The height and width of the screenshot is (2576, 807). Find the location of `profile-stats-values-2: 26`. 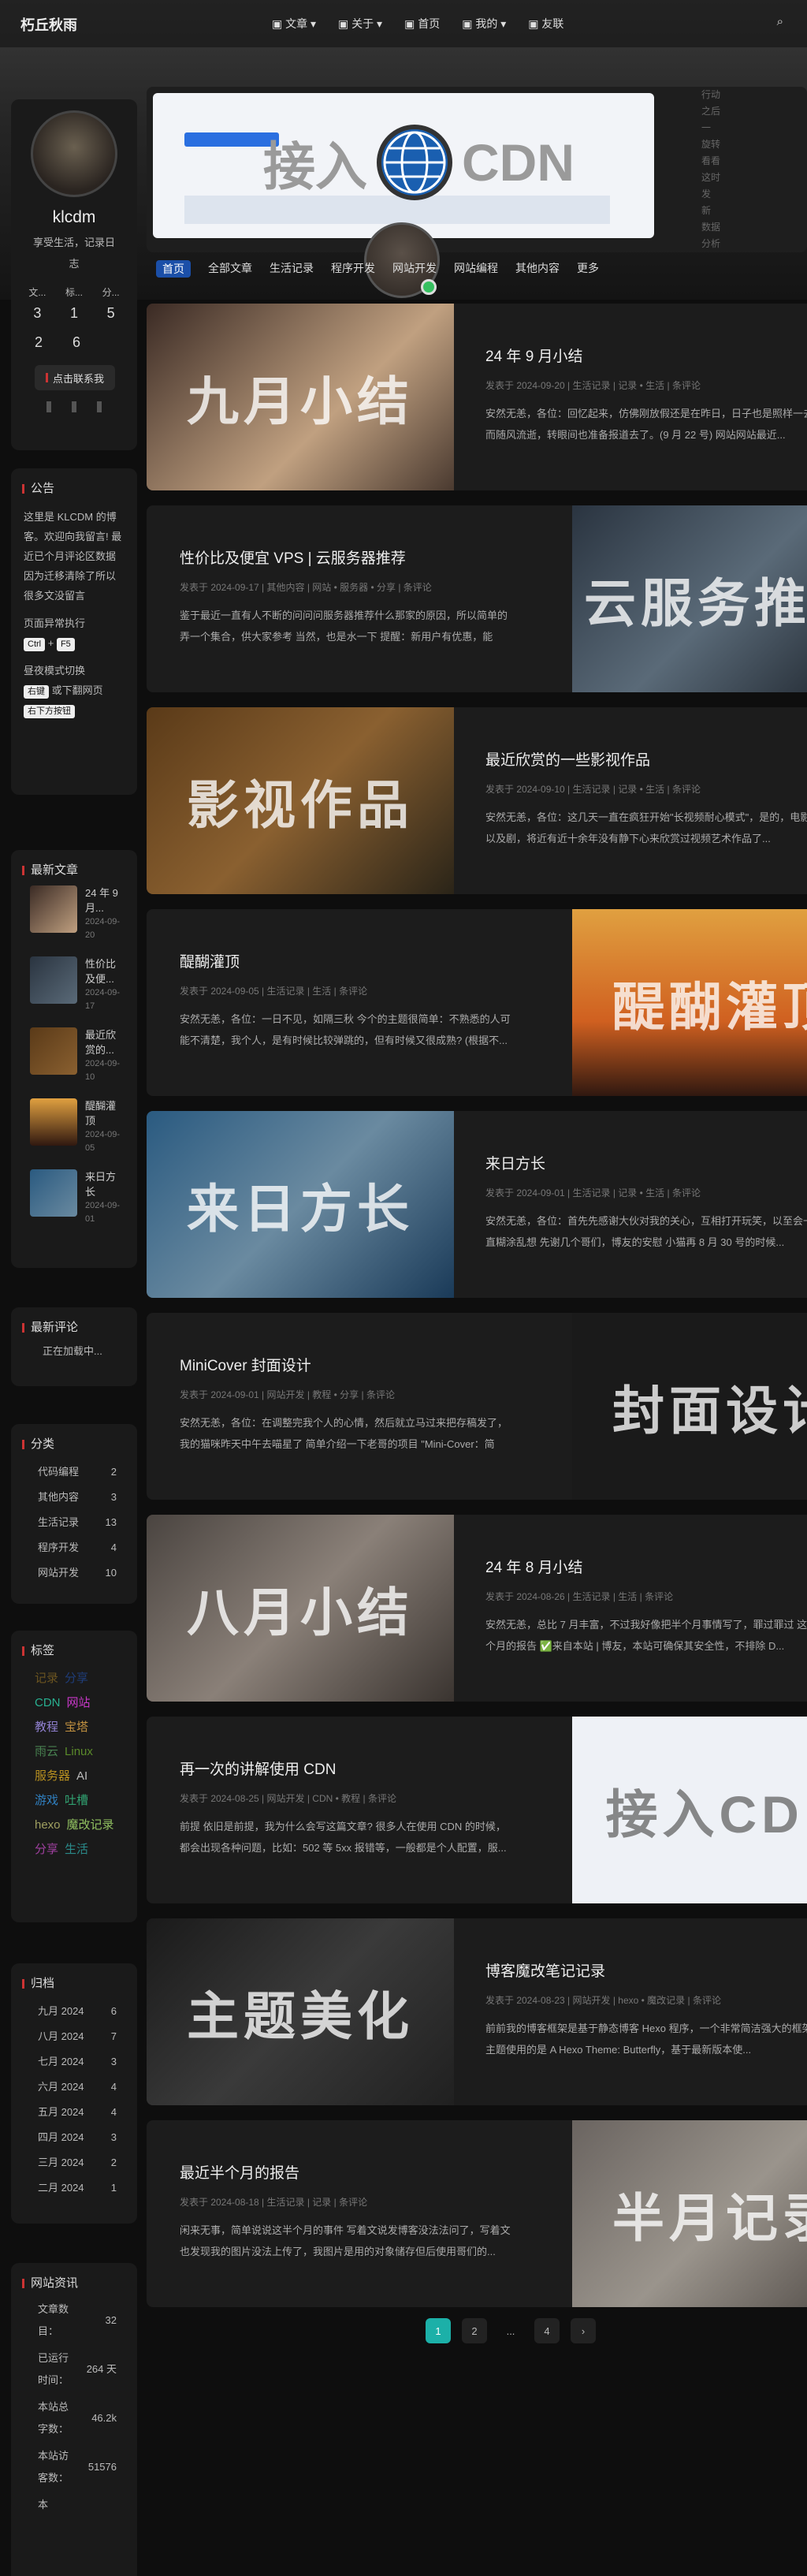

profile-stats-values-2: 26 is located at coordinates (58, 342).